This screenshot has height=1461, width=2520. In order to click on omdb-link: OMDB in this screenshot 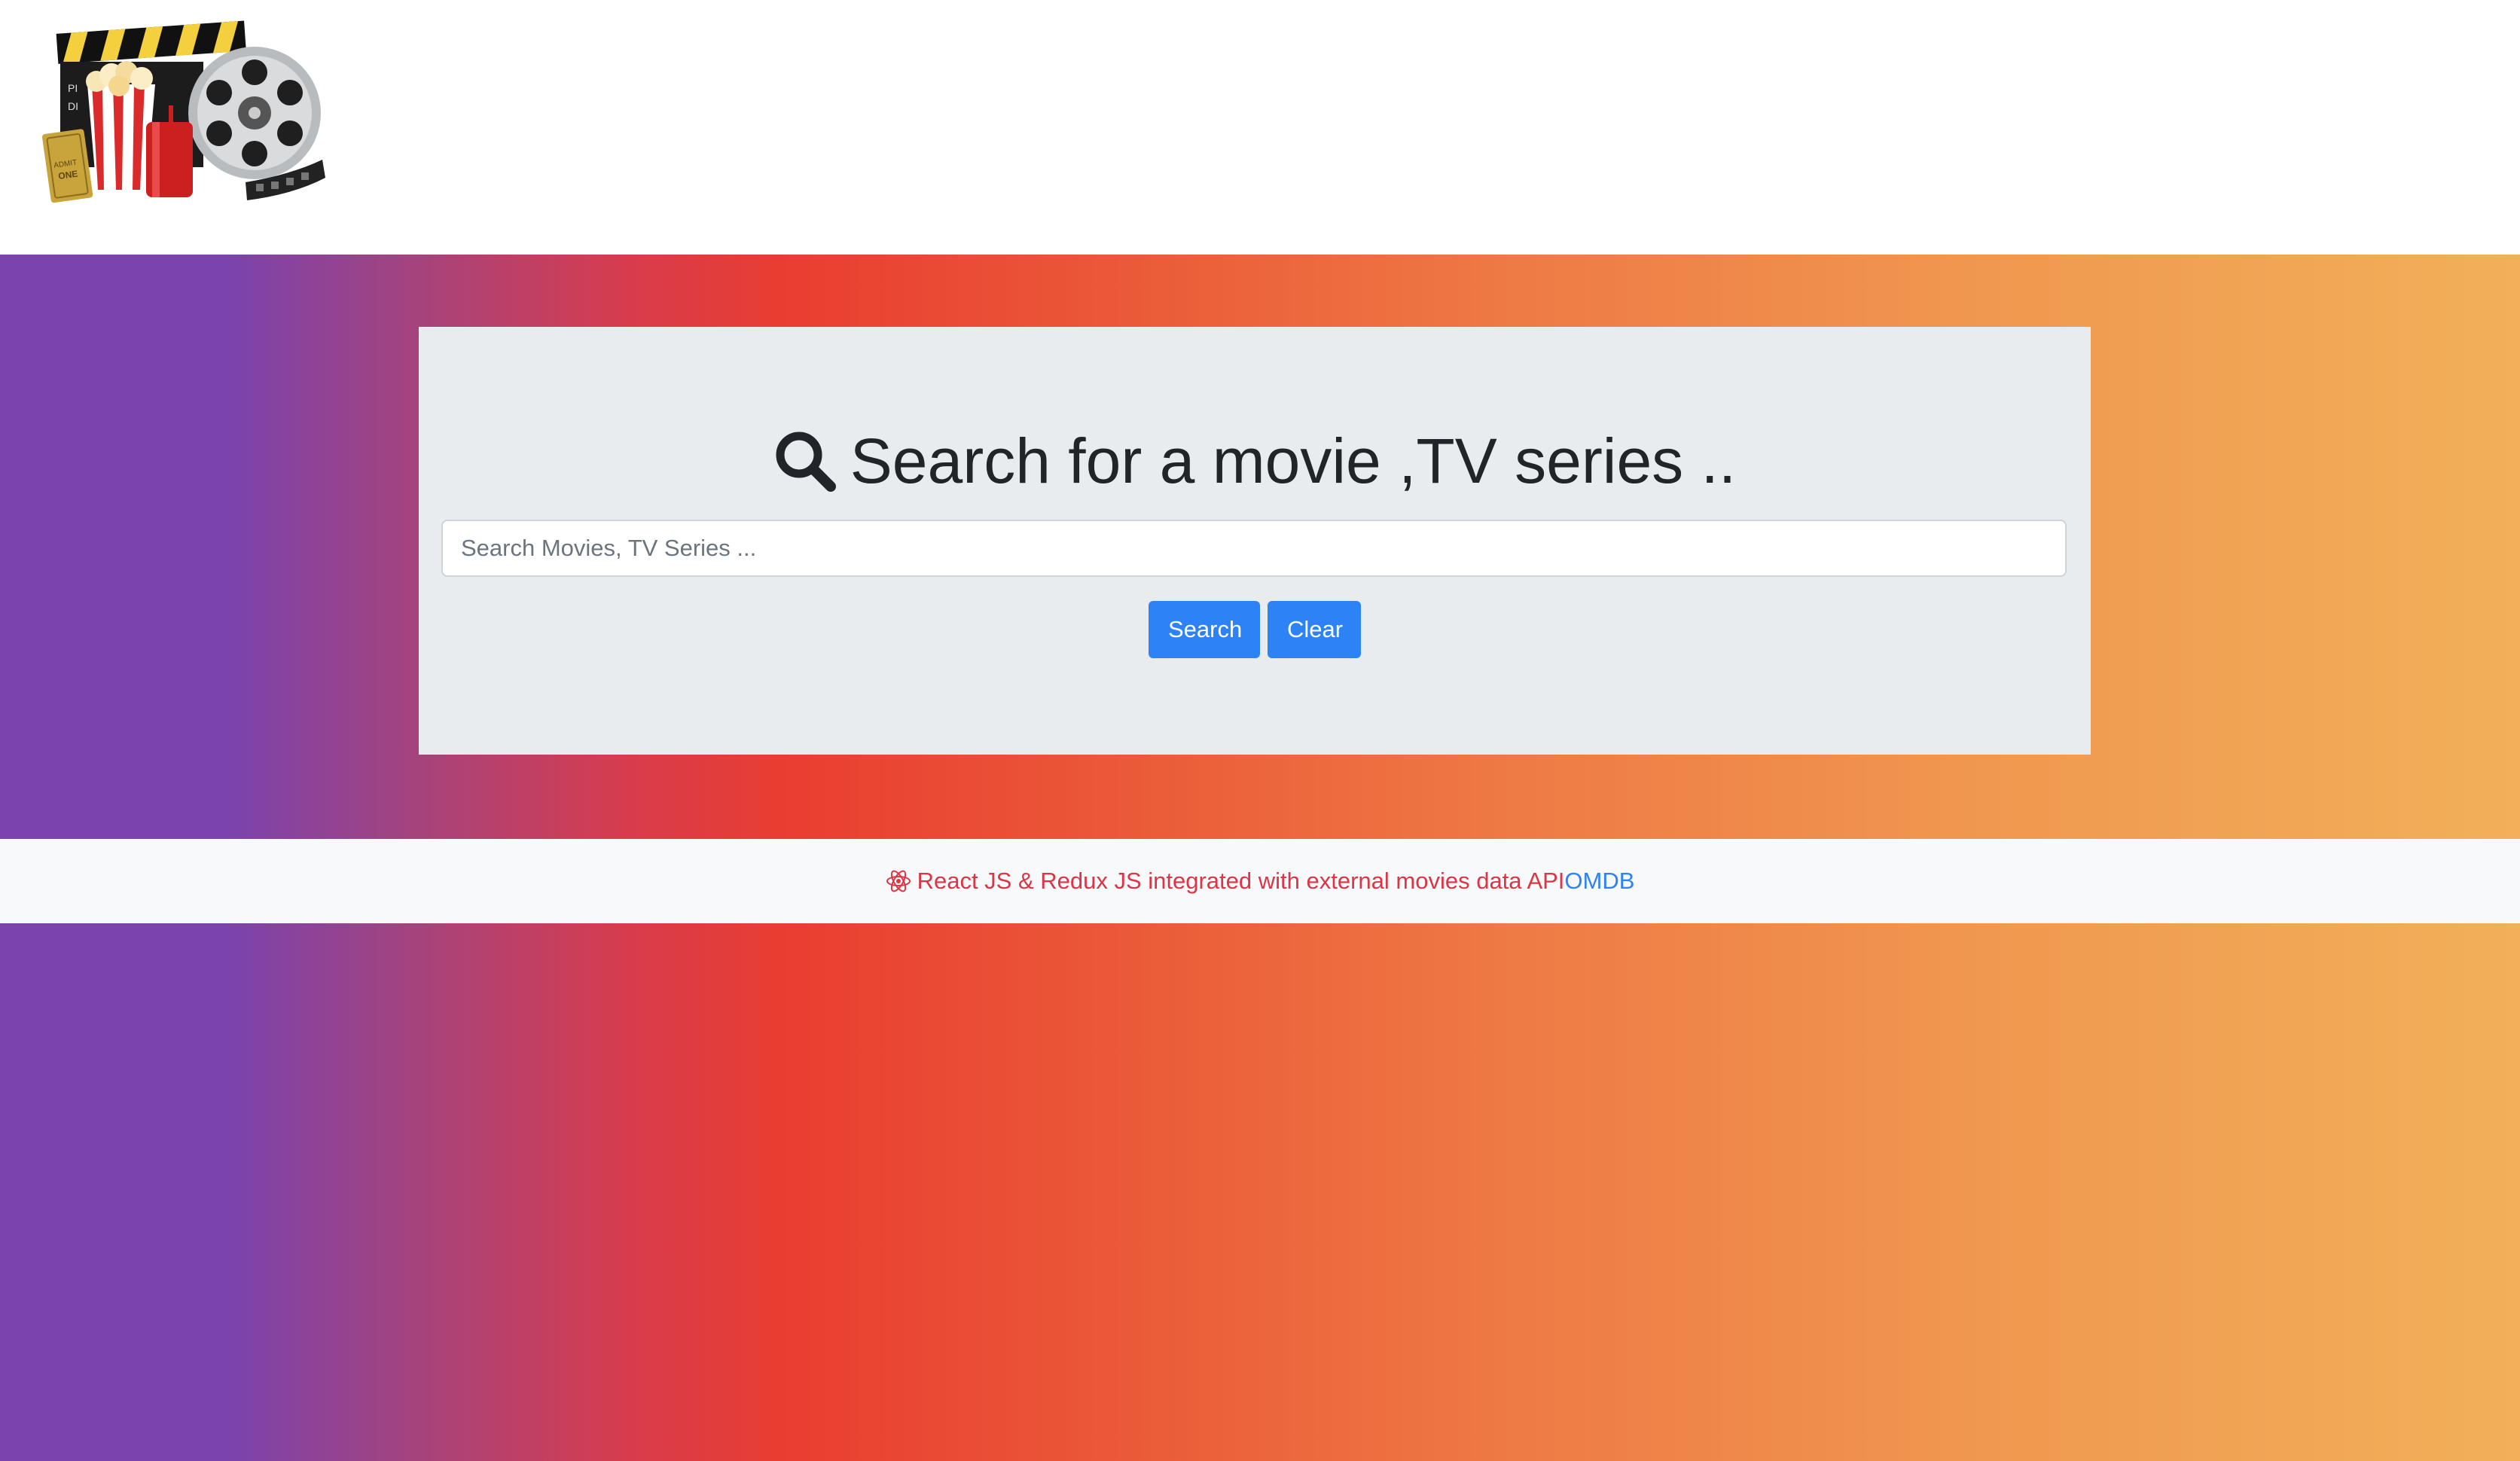, I will do `click(1599, 881)`.